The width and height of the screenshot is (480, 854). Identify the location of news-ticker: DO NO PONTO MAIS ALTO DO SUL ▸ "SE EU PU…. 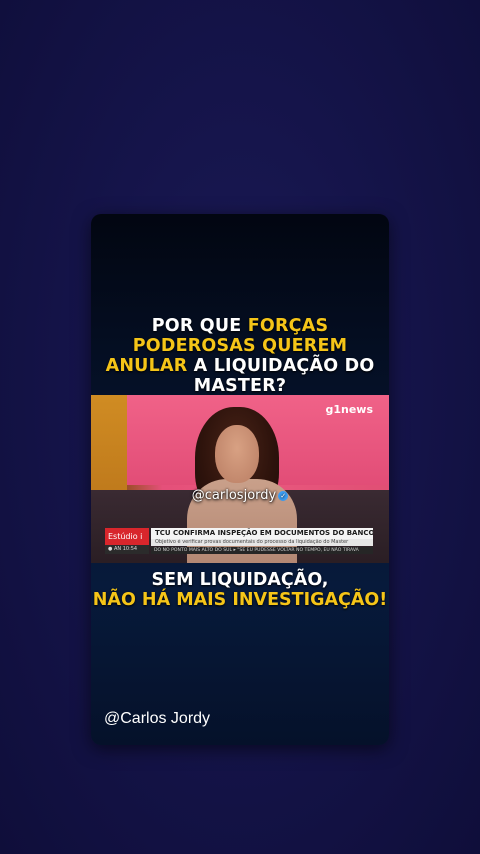
(262, 550).